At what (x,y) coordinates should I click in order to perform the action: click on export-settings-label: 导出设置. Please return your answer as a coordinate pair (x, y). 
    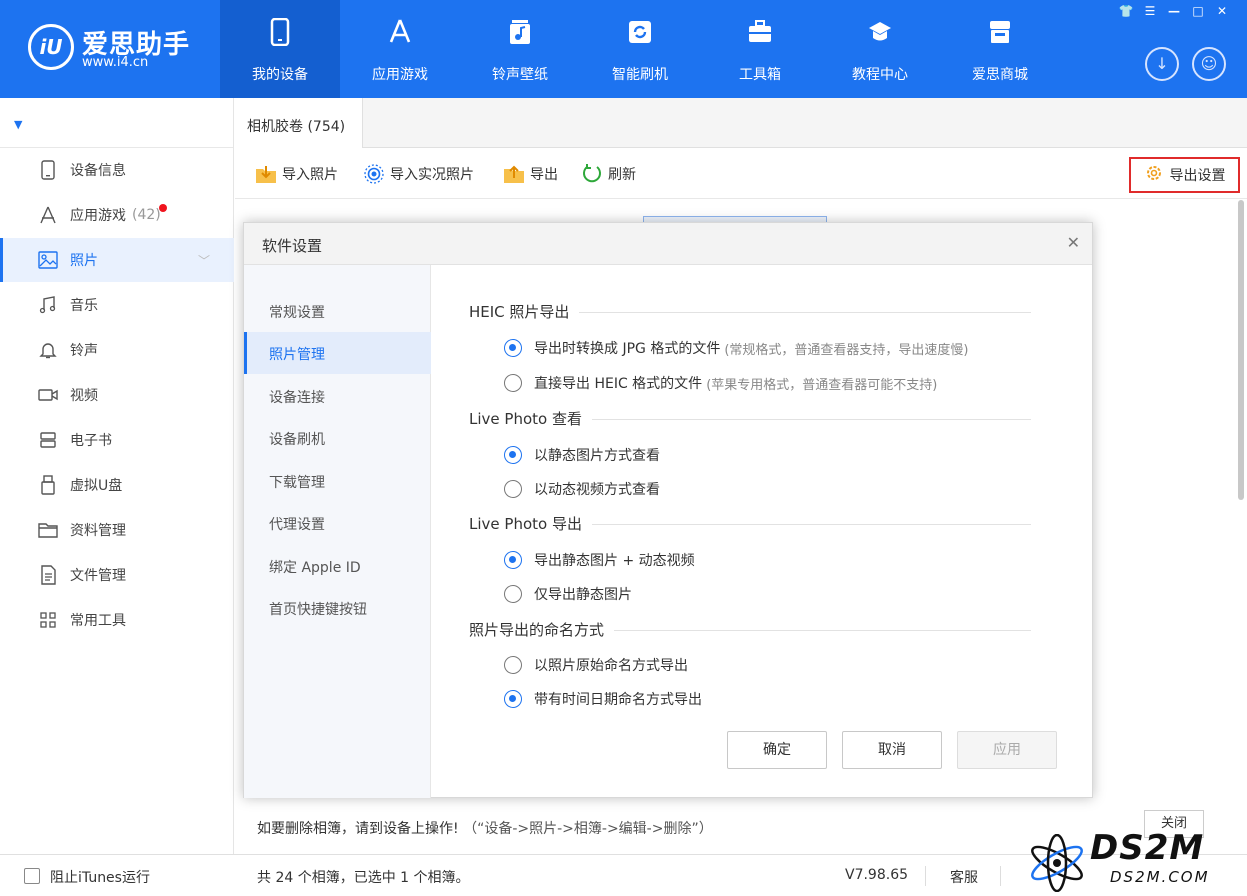
    Looking at the image, I should click on (1197, 176).